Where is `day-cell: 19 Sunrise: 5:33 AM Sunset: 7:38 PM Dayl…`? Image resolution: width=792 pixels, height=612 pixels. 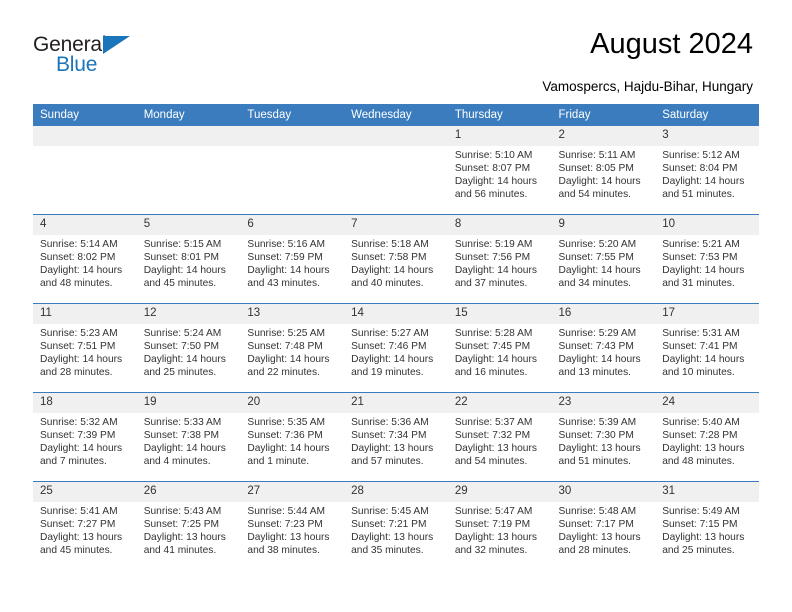
day-cell: 19 Sunrise: 5:33 AM Sunset: 7:38 PM Dayl… is located at coordinates (188, 437).